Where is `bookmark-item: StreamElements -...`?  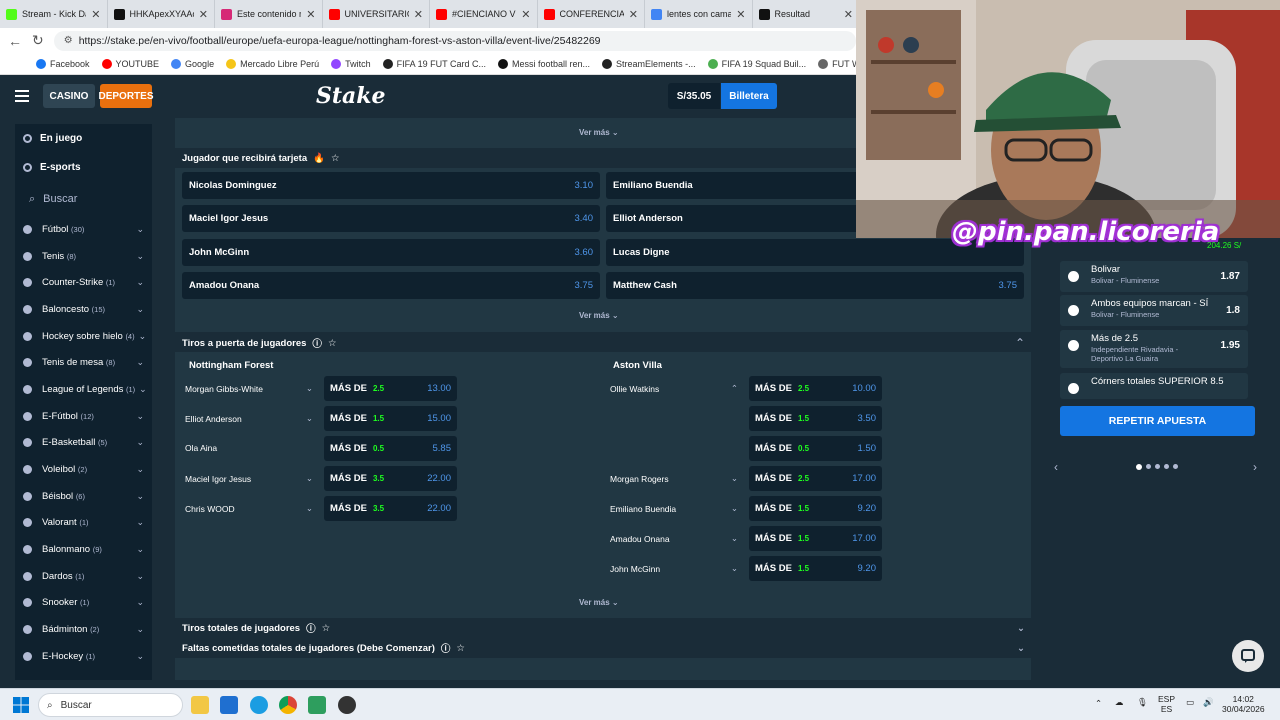 bookmark-item: StreamElements -... is located at coordinates (649, 63).